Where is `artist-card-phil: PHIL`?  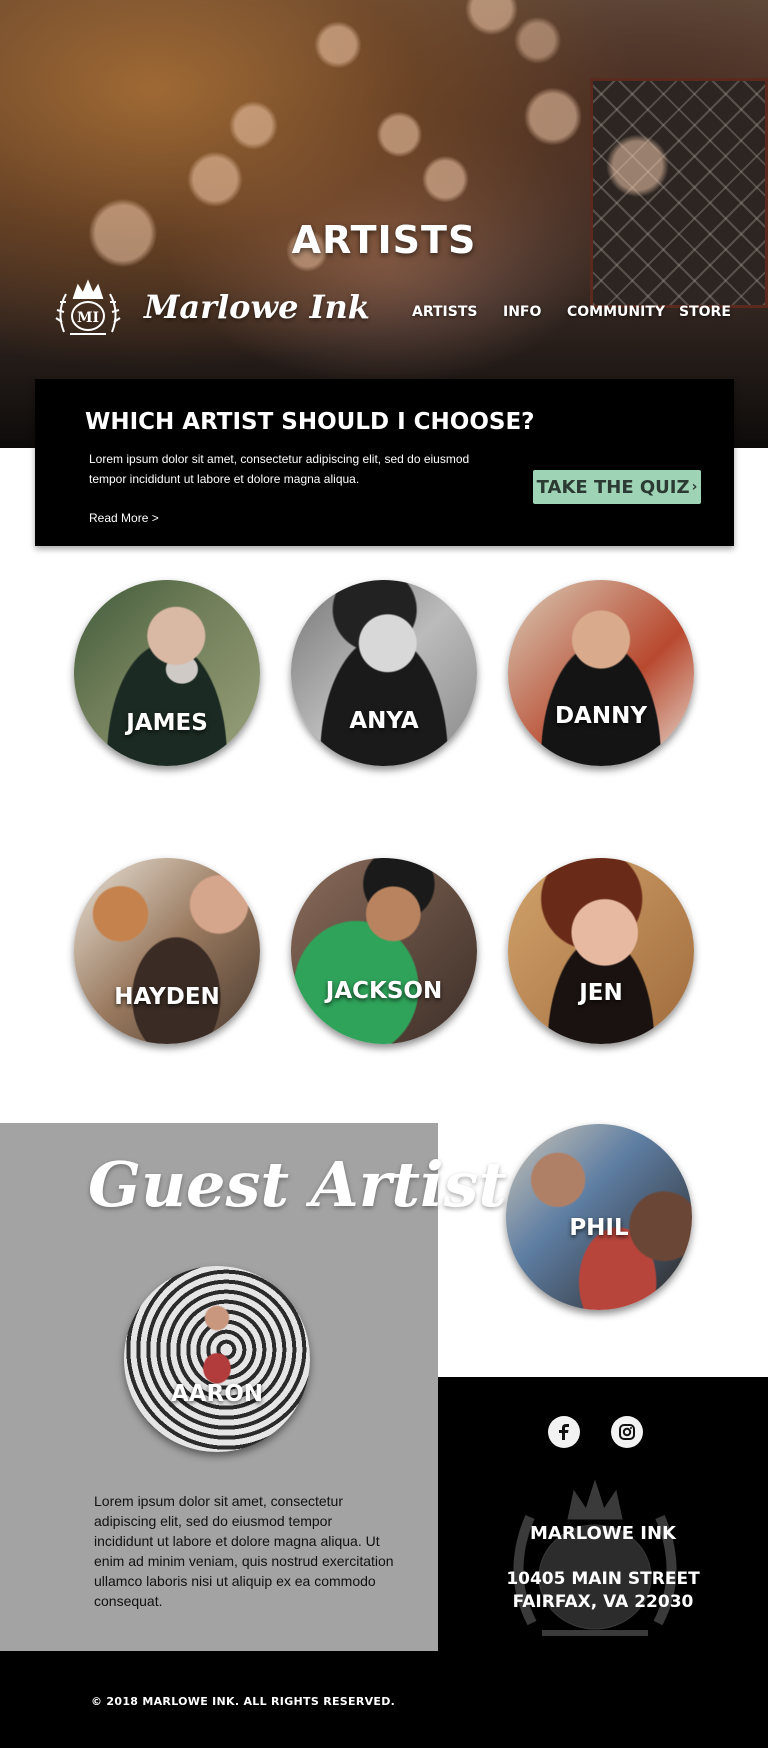
artist-card-phil: PHIL is located at coordinates (599, 1217).